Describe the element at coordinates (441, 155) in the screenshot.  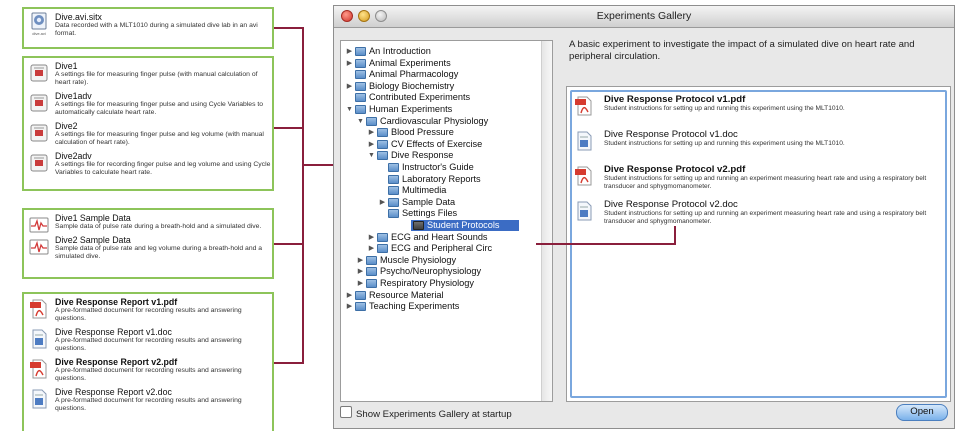
I see `tree-item: ▼ Dive Response` at that location.